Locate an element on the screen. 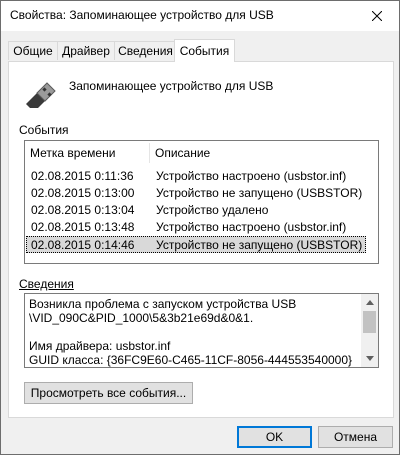 This screenshot has width=400, height=455. scroll-up-button is located at coordinates (369, 302).